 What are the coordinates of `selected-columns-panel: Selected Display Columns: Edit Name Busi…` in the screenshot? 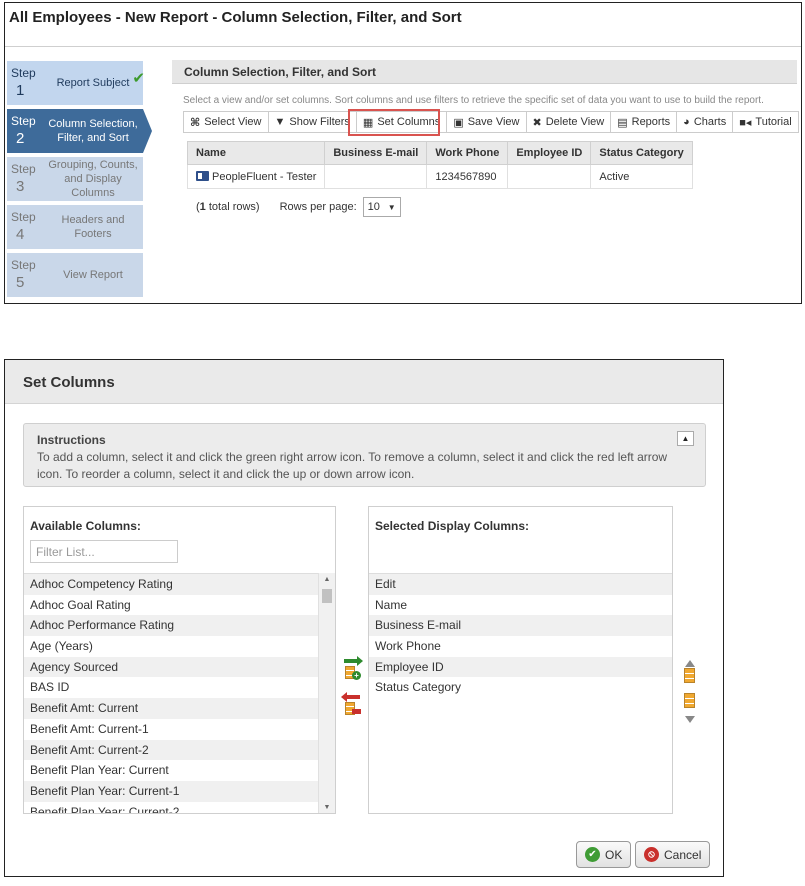 It's located at (520, 660).